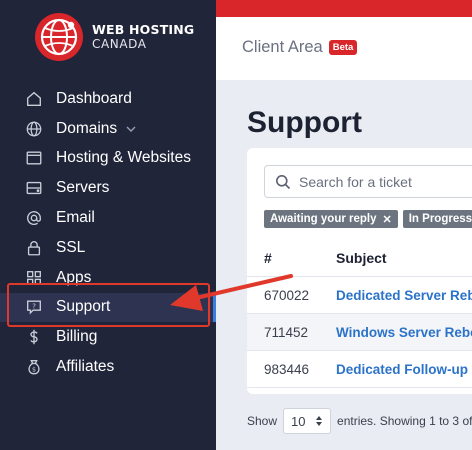 Image resolution: width=472 pixels, height=450 pixels. I want to click on table-row: 670022 Dedicated Server Rebo, so click(359, 295).